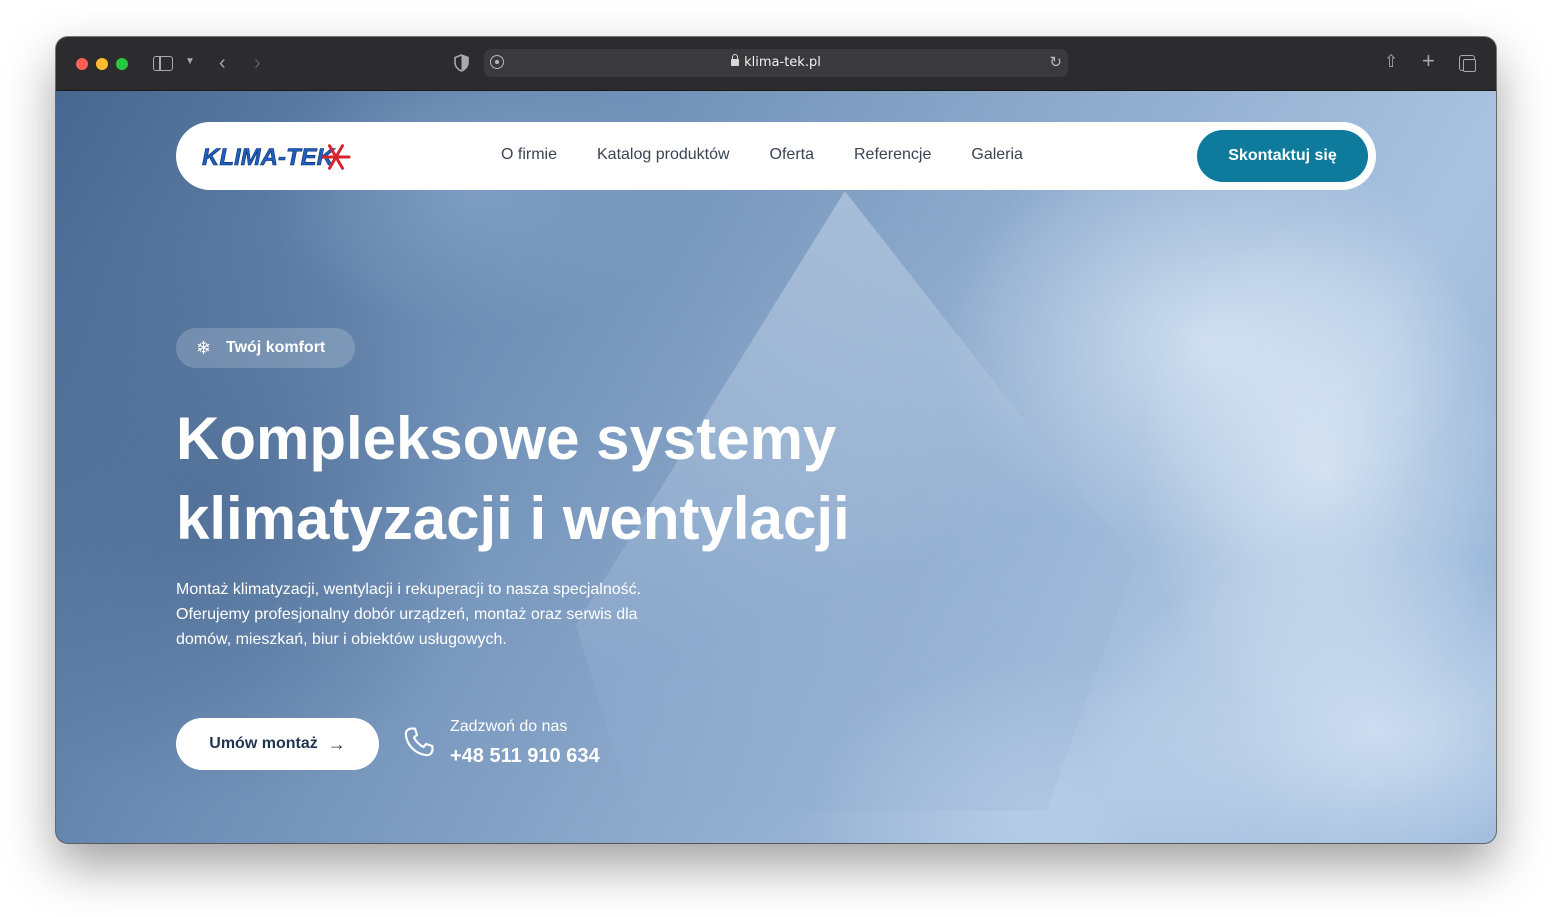 Image resolution: width=1552 pixels, height=917 pixels. What do you see at coordinates (997, 155) in the screenshot?
I see `nav-galeria: Galeria` at bounding box center [997, 155].